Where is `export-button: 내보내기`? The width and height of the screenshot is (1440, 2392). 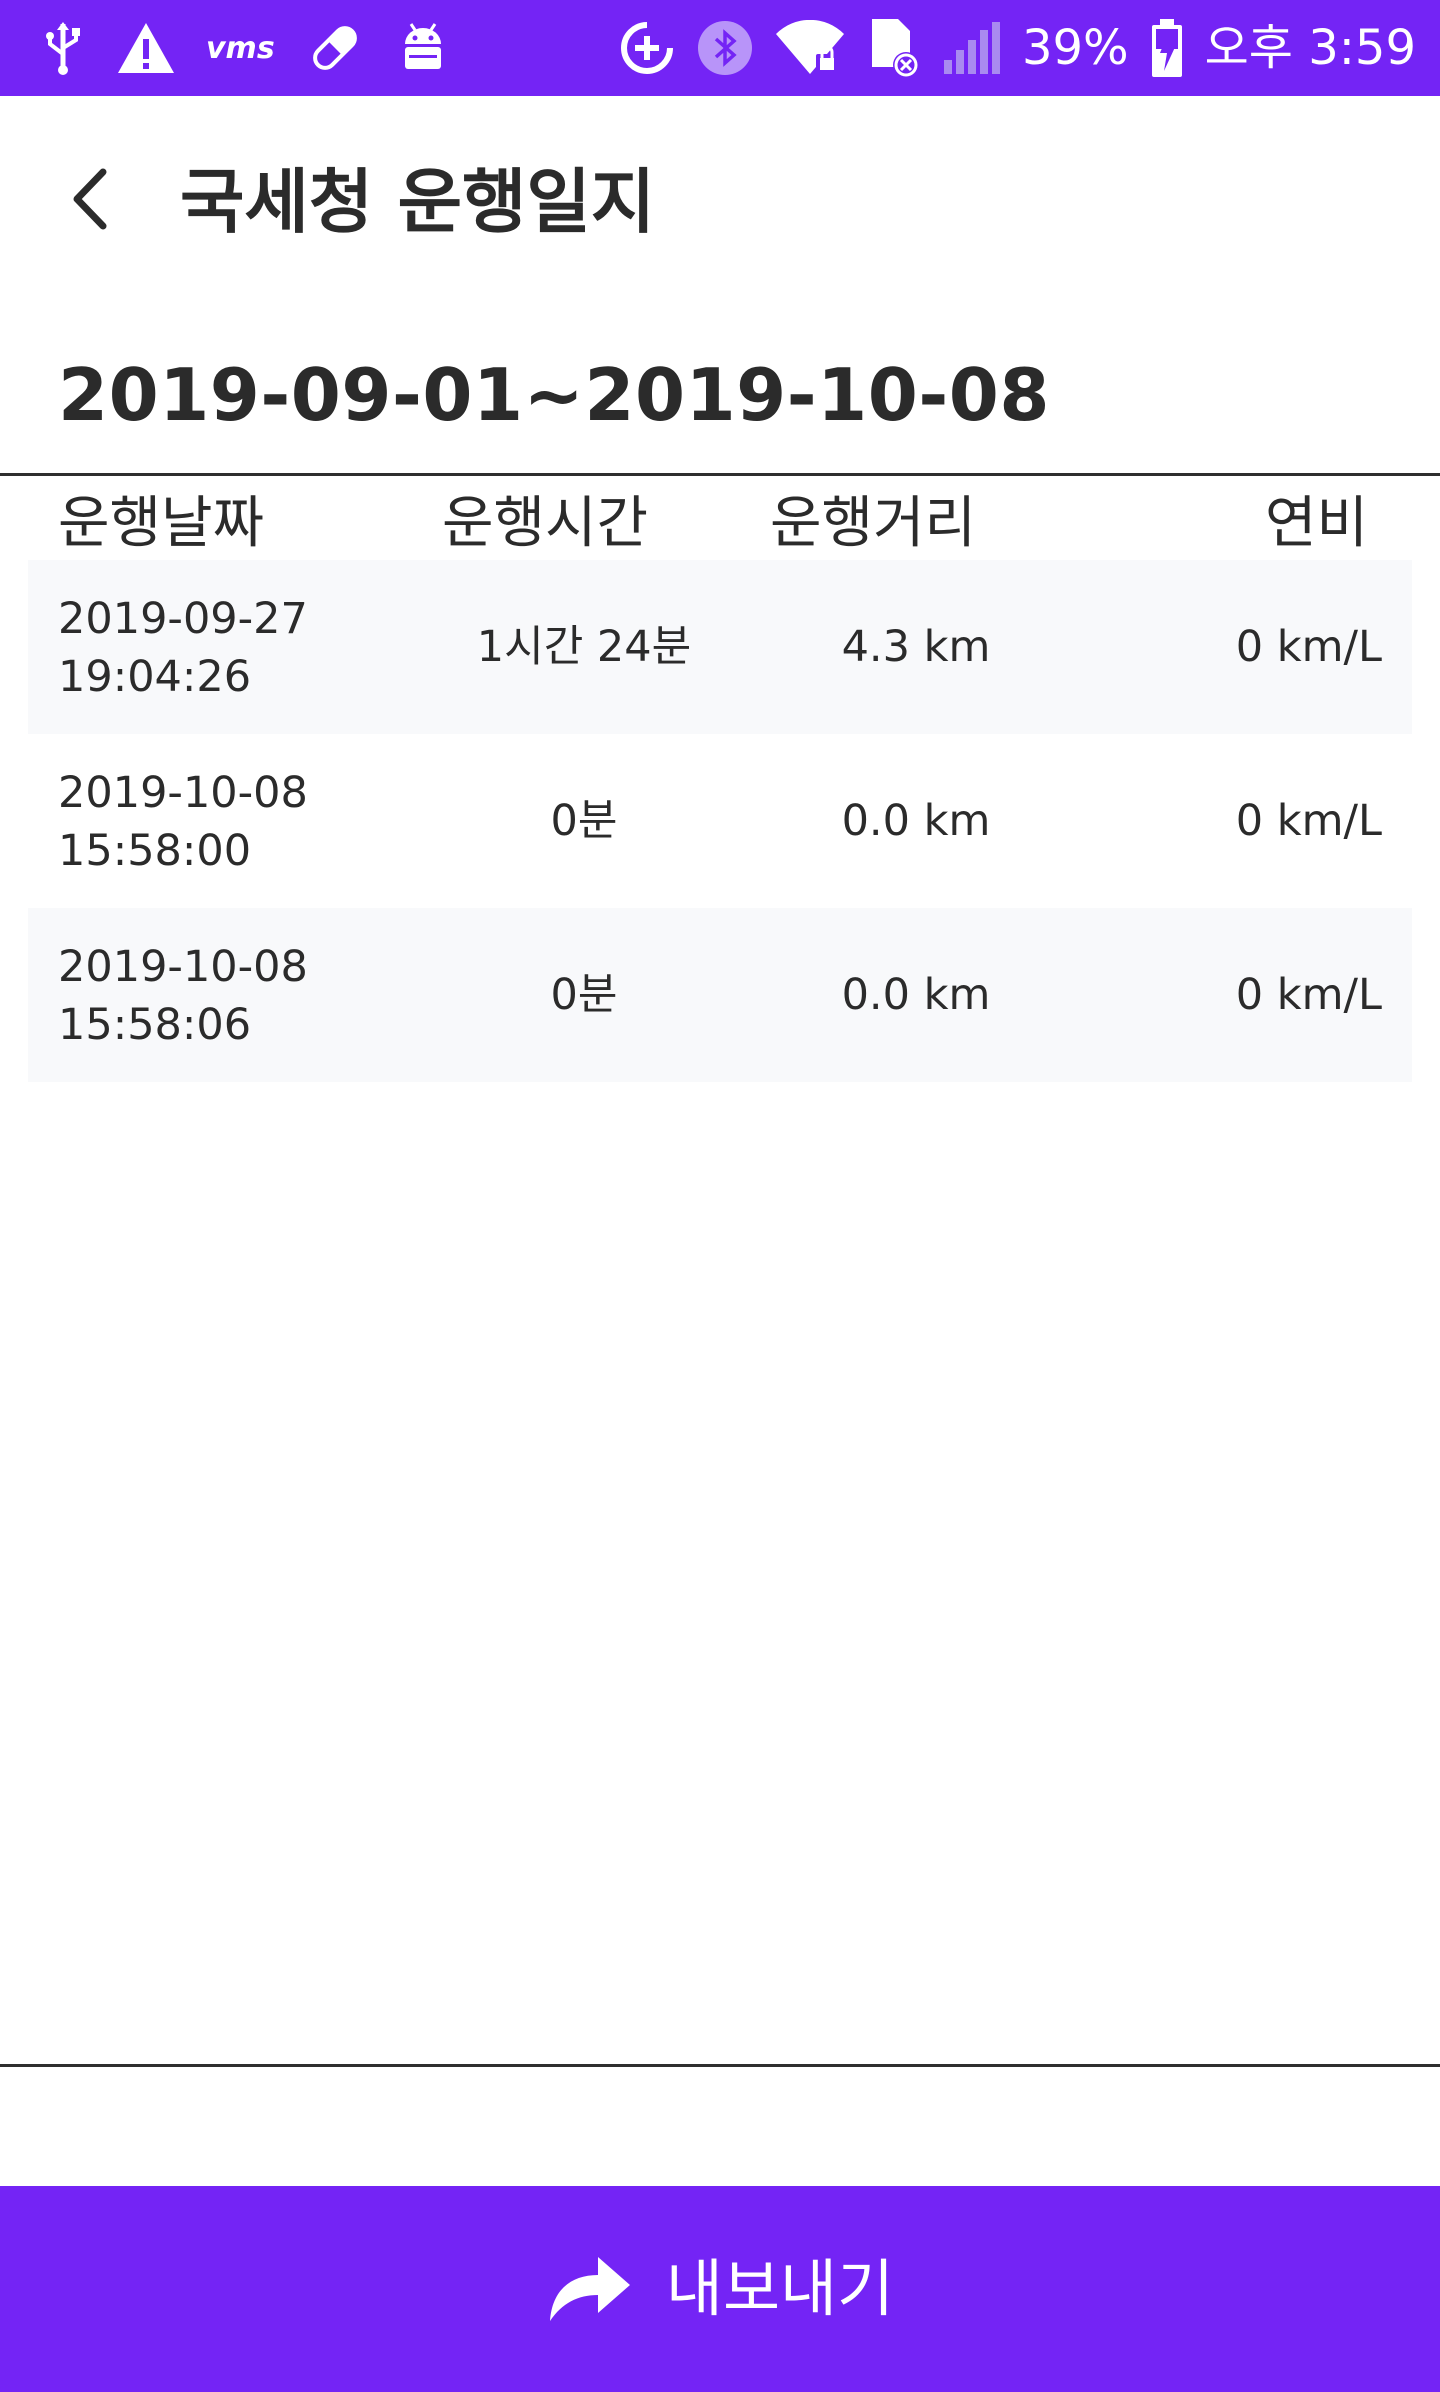 export-button: 내보내기 is located at coordinates (720, 2289).